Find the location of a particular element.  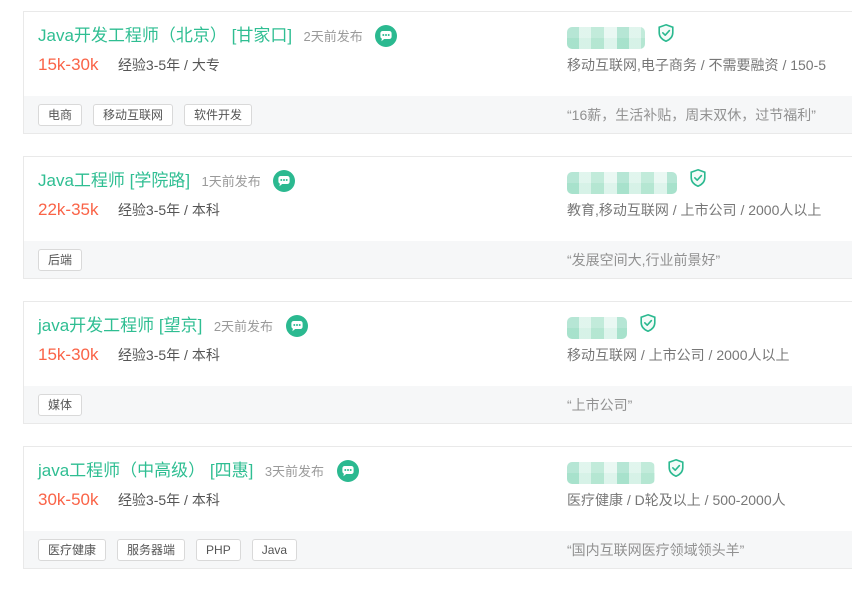

company-quote: “16薪，生活补贴，周末双休，过节福利” is located at coordinates (691, 114).